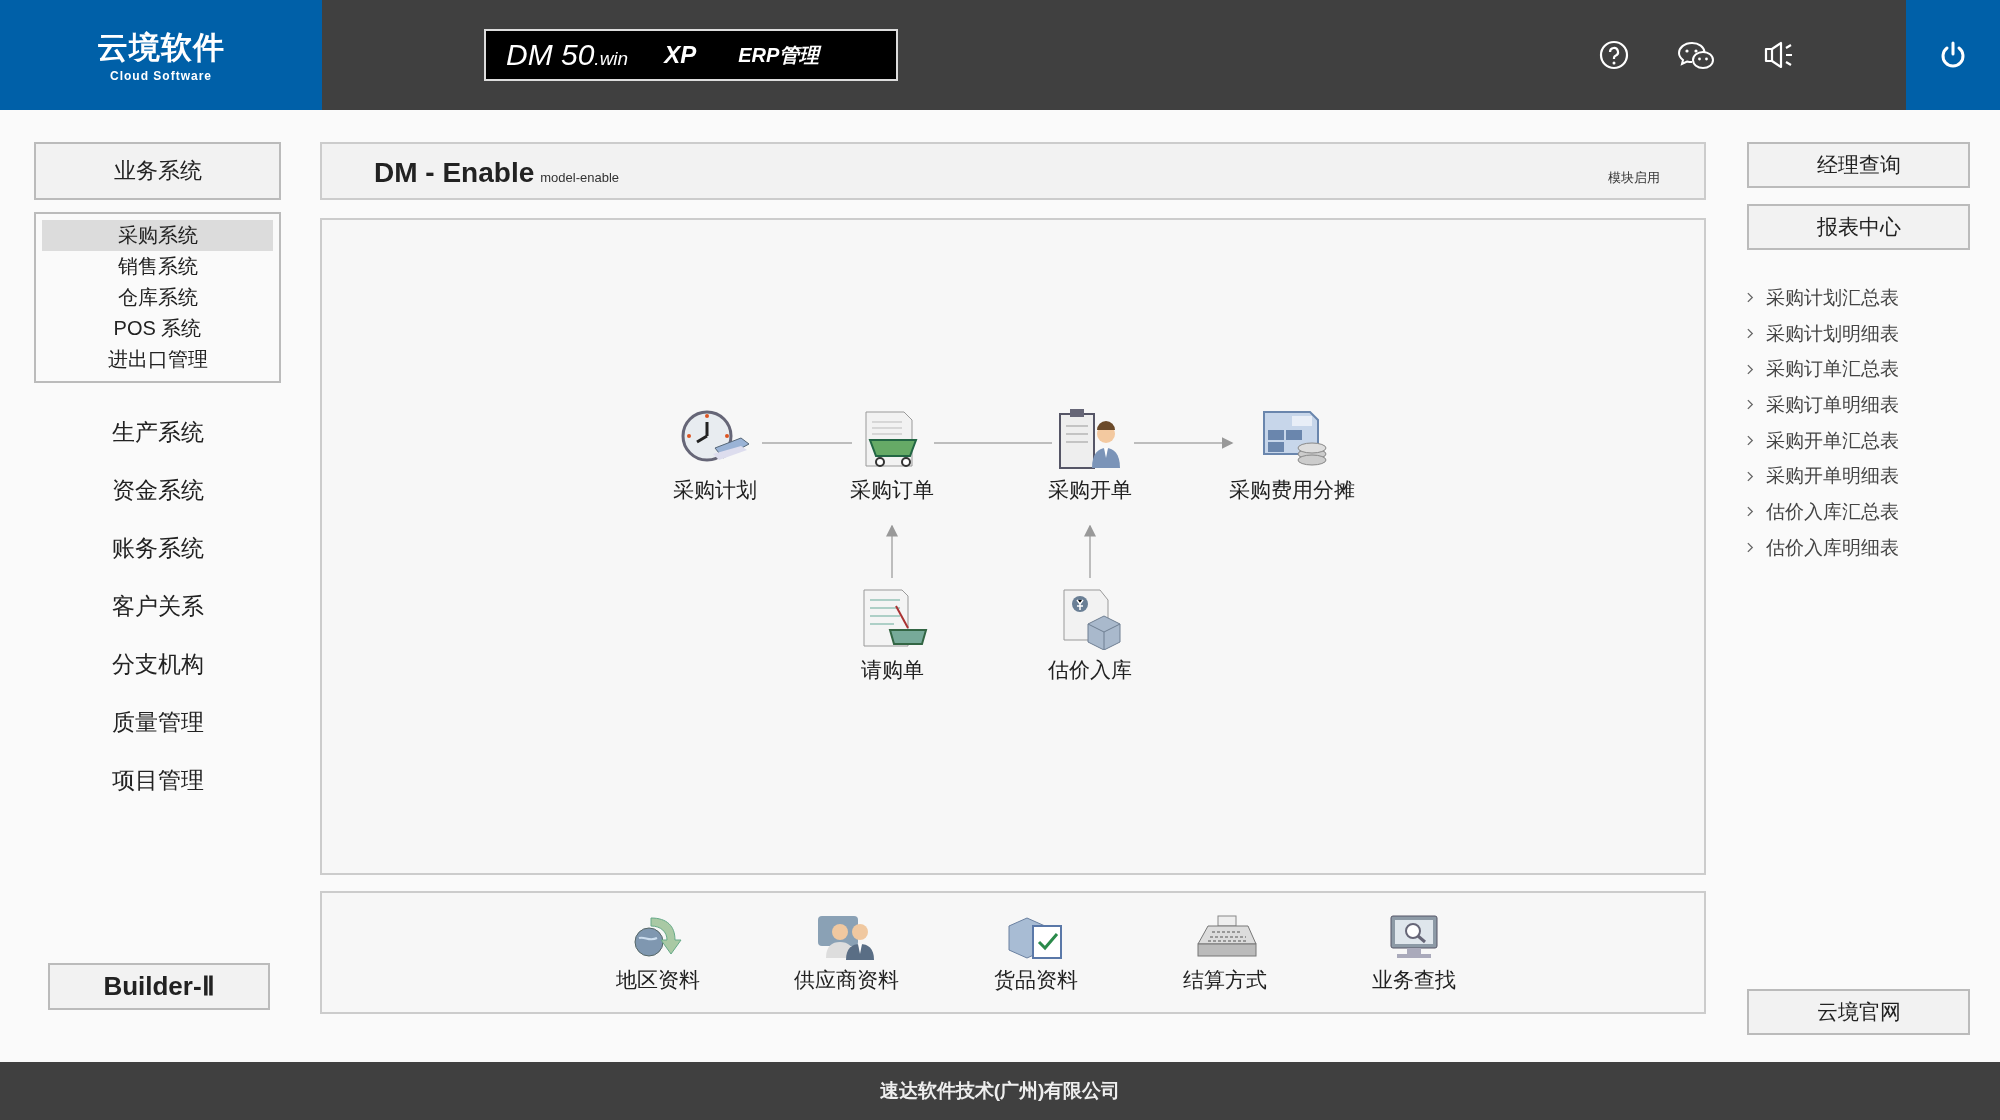 This screenshot has height=1120, width=2000. I want to click on report-link: 采购计划明细表, so click(1832, 333).